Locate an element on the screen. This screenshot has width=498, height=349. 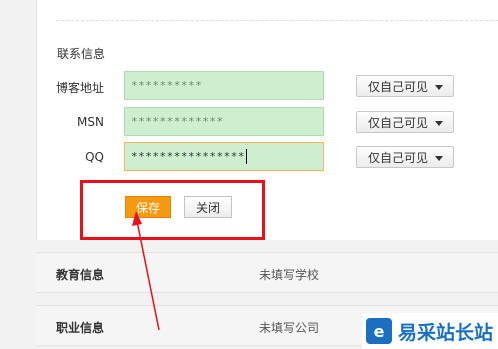
qq-input: **************** is located at coordinates (224, 156).